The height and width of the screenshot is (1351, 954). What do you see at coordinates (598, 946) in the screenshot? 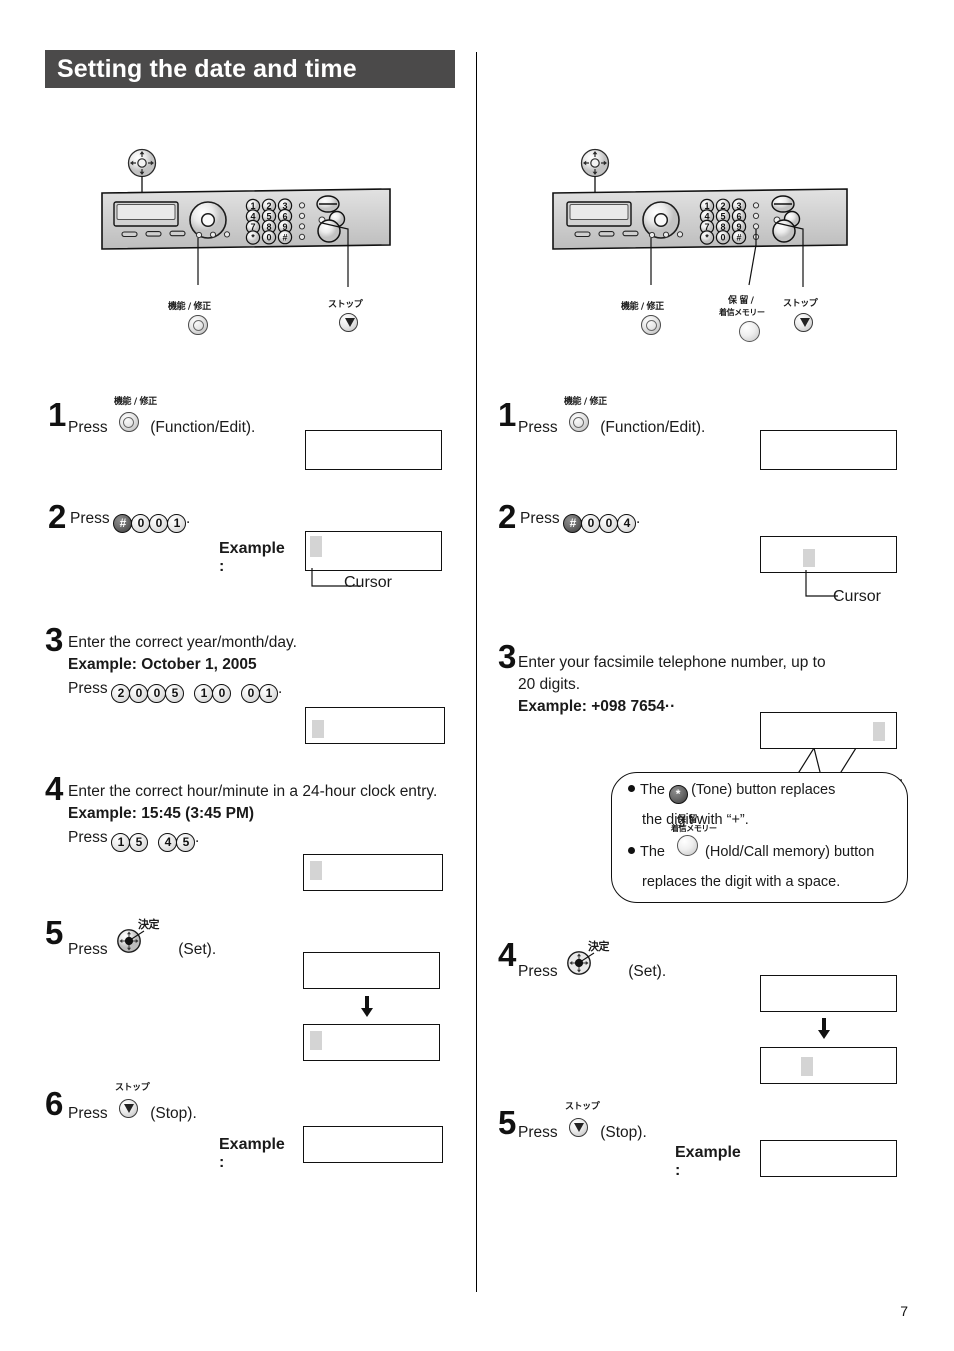
I see `jp-label-set: 決定` at bounding box center [598, 946].